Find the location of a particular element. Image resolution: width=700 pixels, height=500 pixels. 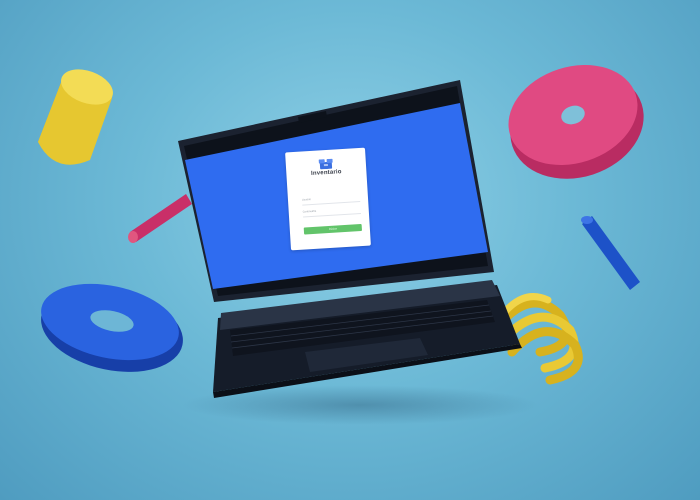

login-card: Inventario Usuario Contraseña Iniciar is located at coordinates (328, 199).